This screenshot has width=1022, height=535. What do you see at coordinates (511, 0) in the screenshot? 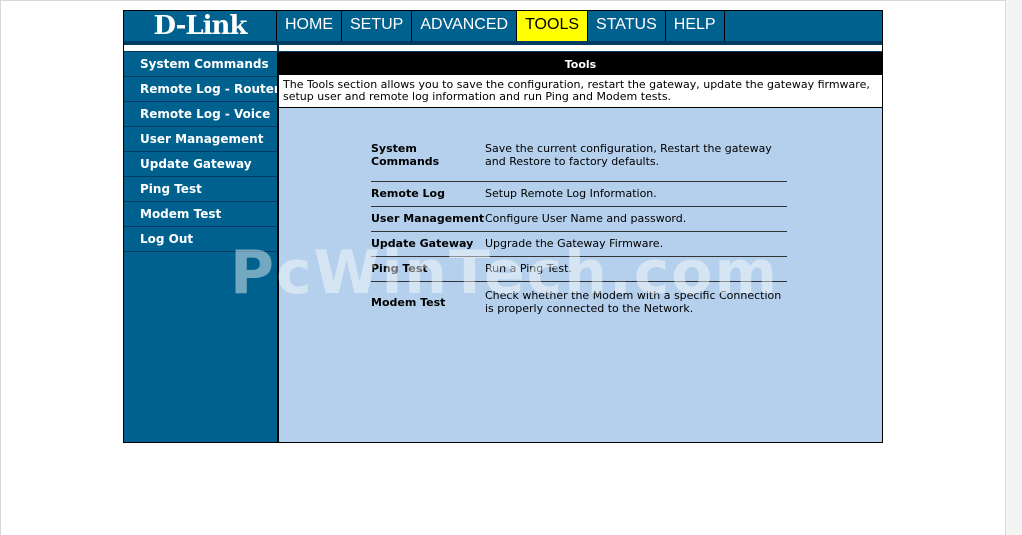
I see `page-top-edge` at bounding box center [511, 0].